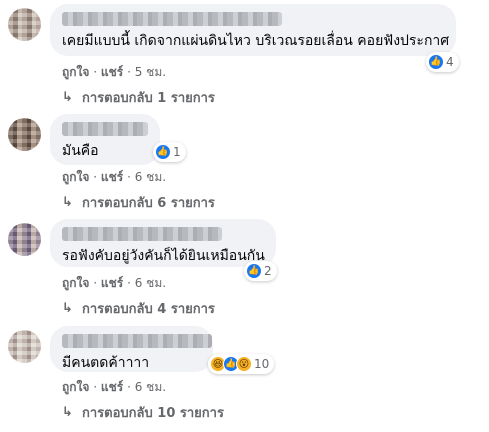  What do you see at coordinates (105, 139) in the screenshot?
I see `comment-bubble: มันคือ` at bounding box center [105, 139].